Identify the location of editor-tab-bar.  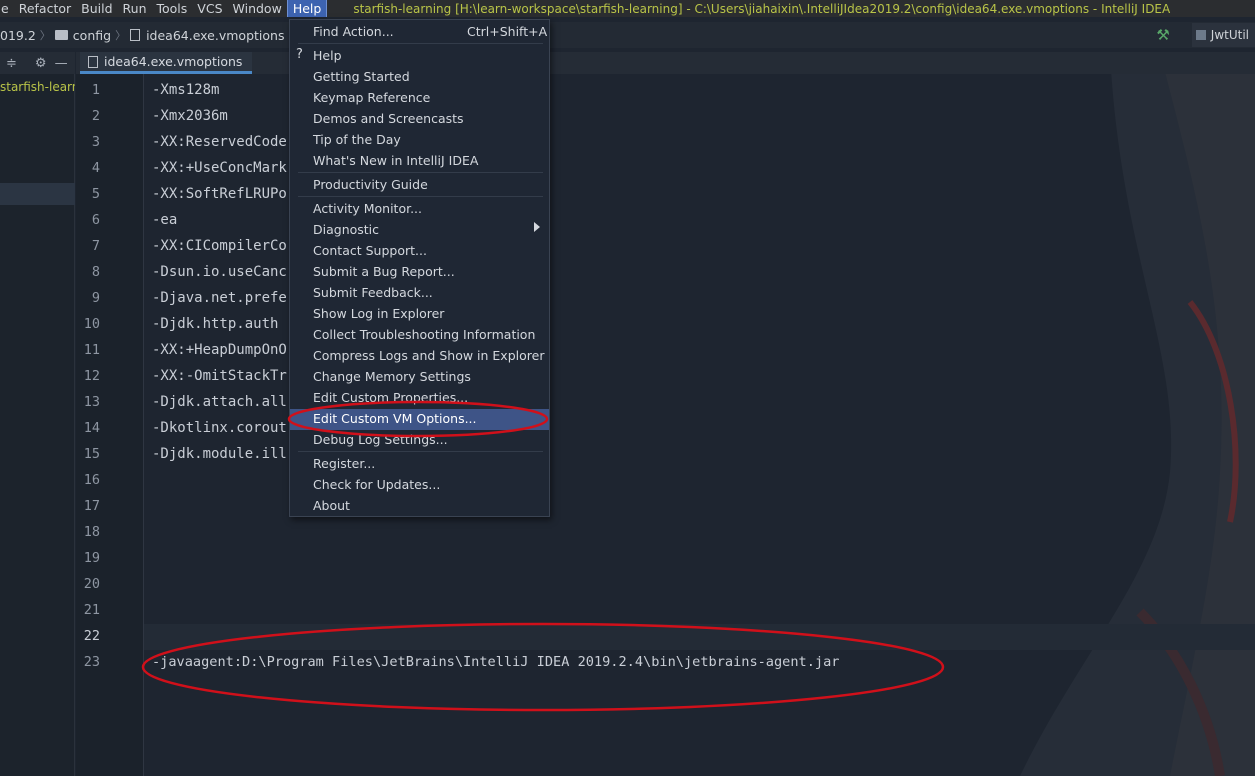
(665, 63).